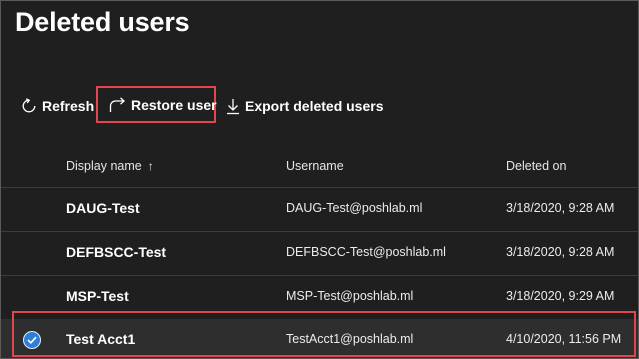  Describe the element at coordinates (101, 339) in the screenshot. I see `display-name-cell: Test Acct1` at that location.